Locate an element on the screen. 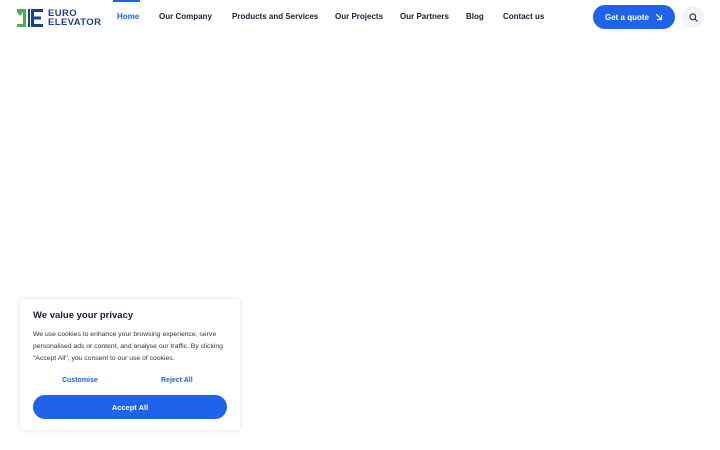 The height and width of the screenshot is (450, 720). cookie-secondary-actions: Customise Reject All is located at coordinates (130, 383).